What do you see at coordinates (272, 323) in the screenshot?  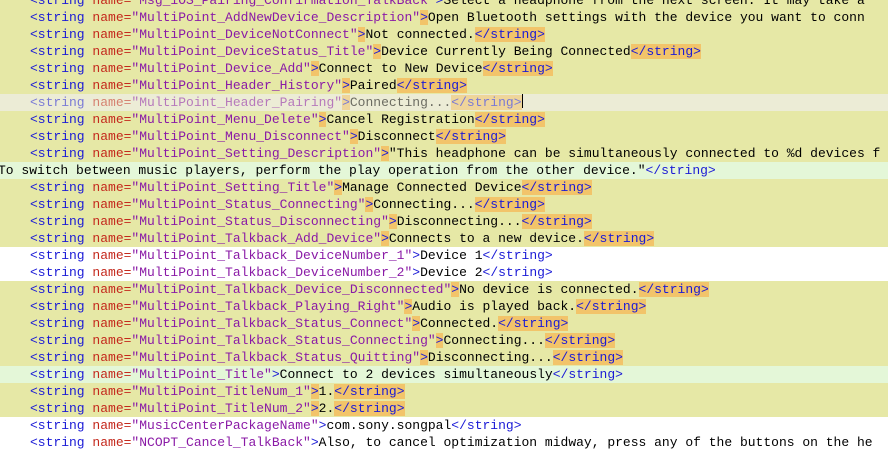 I see `attr-value: "MultiPoint_Talkback_Status_Connect"` at bounding box center [272, 323].